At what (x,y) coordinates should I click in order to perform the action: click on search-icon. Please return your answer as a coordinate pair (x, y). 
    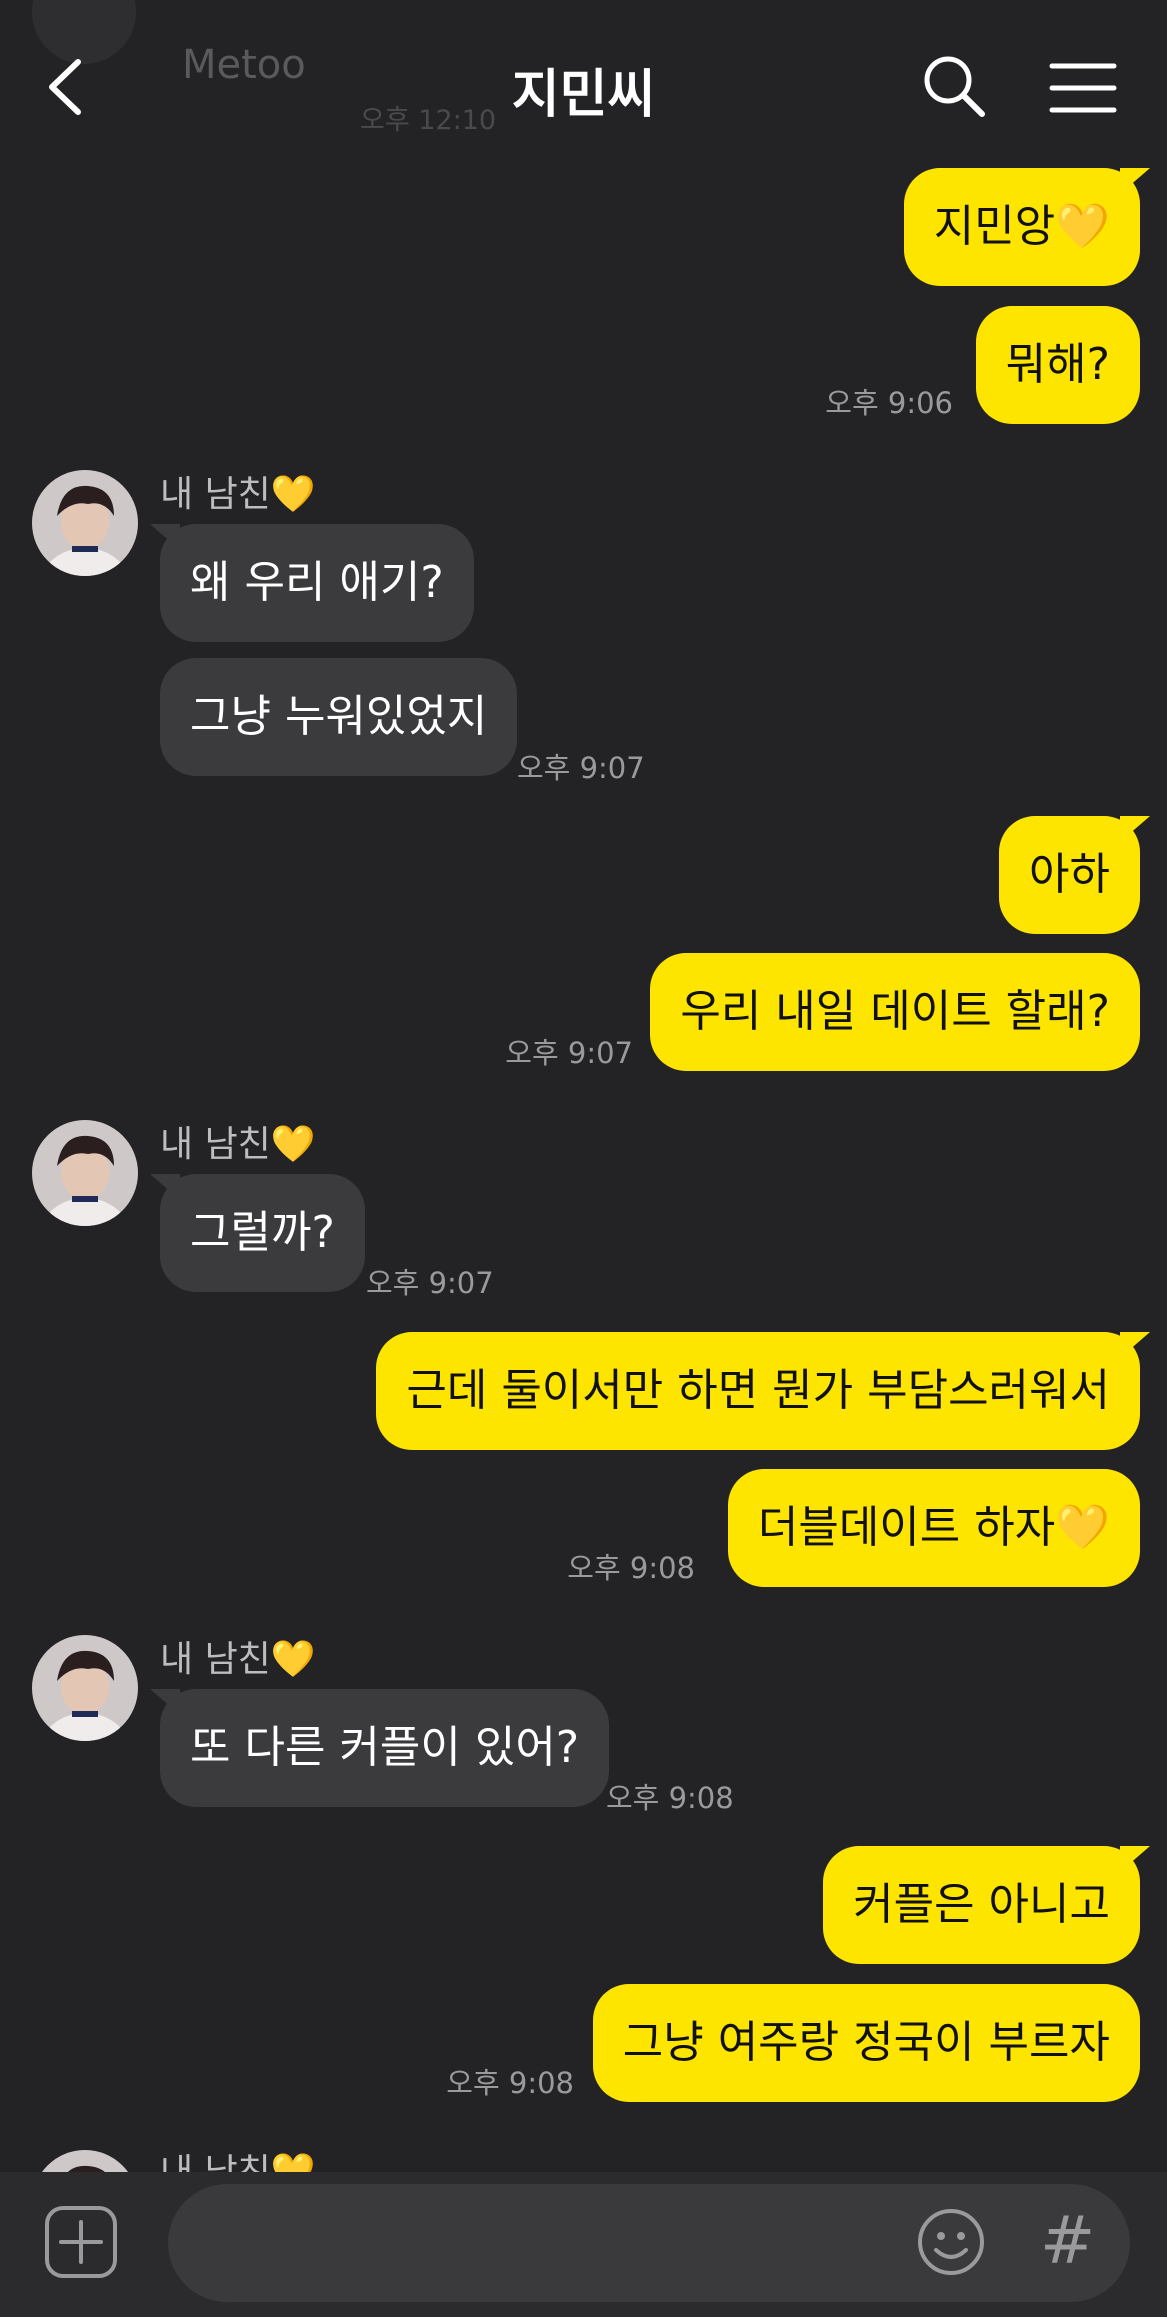
    Looking at the image, I should click on (955, 87).